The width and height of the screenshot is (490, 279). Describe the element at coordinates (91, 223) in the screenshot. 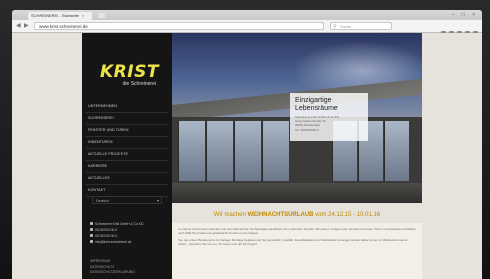

I see `home-icon` at that location.